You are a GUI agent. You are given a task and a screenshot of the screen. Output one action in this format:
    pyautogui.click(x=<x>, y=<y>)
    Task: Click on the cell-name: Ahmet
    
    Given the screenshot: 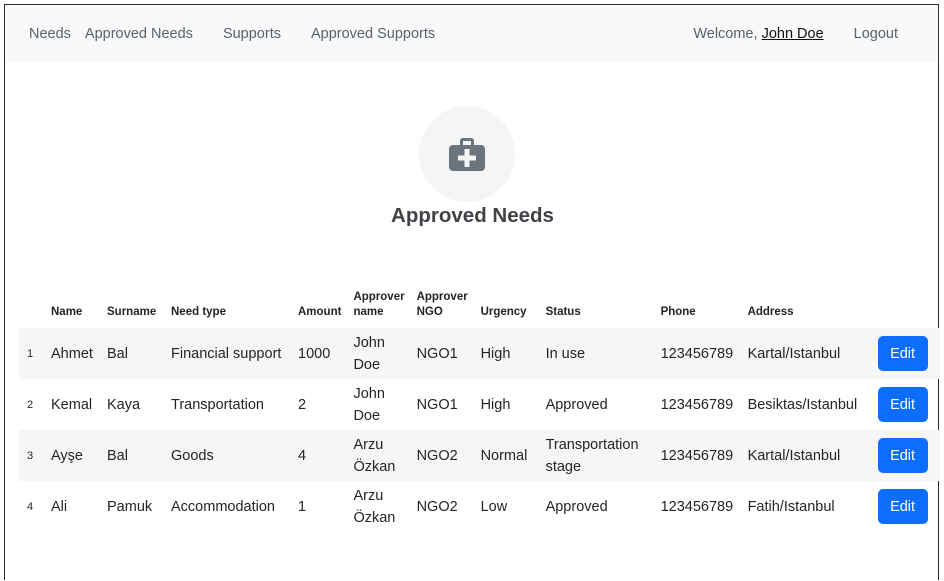 What is the action you would take?
    pyautogui.click(x=72, y=353)
    